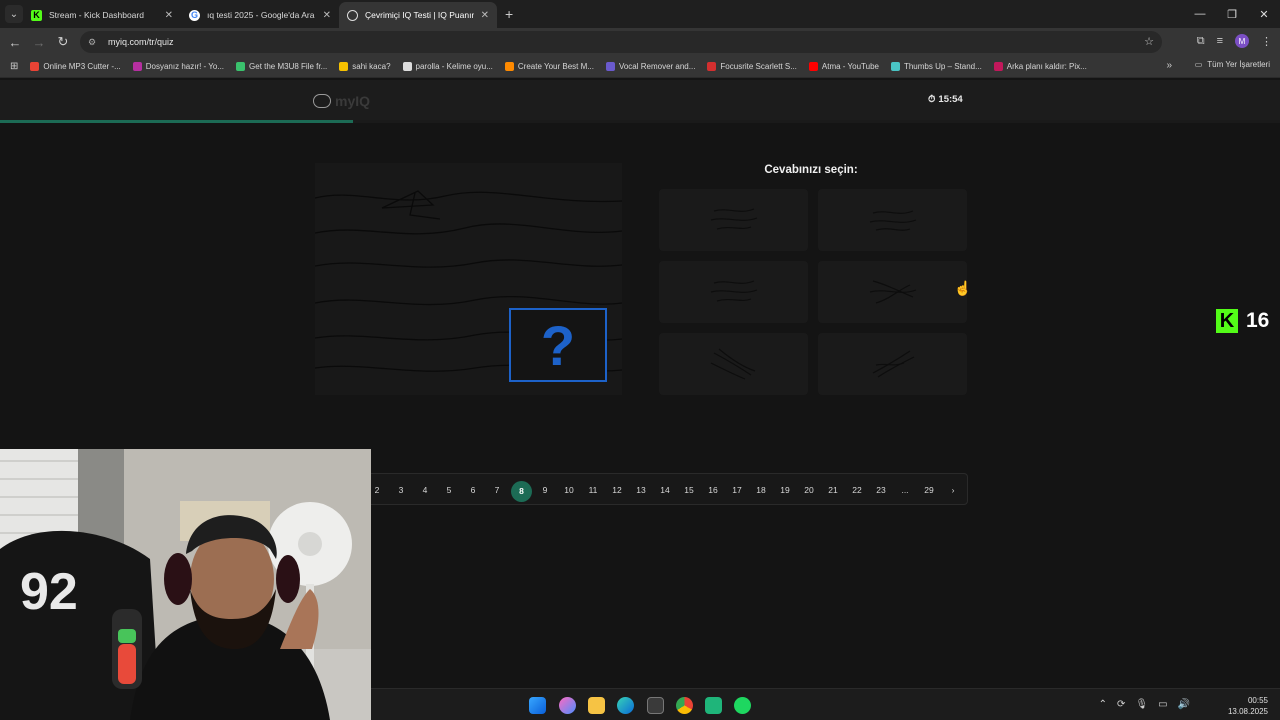 This screenshot has height=720, width=1280. I want to click on page-button-6: 6, so click(473, 492).